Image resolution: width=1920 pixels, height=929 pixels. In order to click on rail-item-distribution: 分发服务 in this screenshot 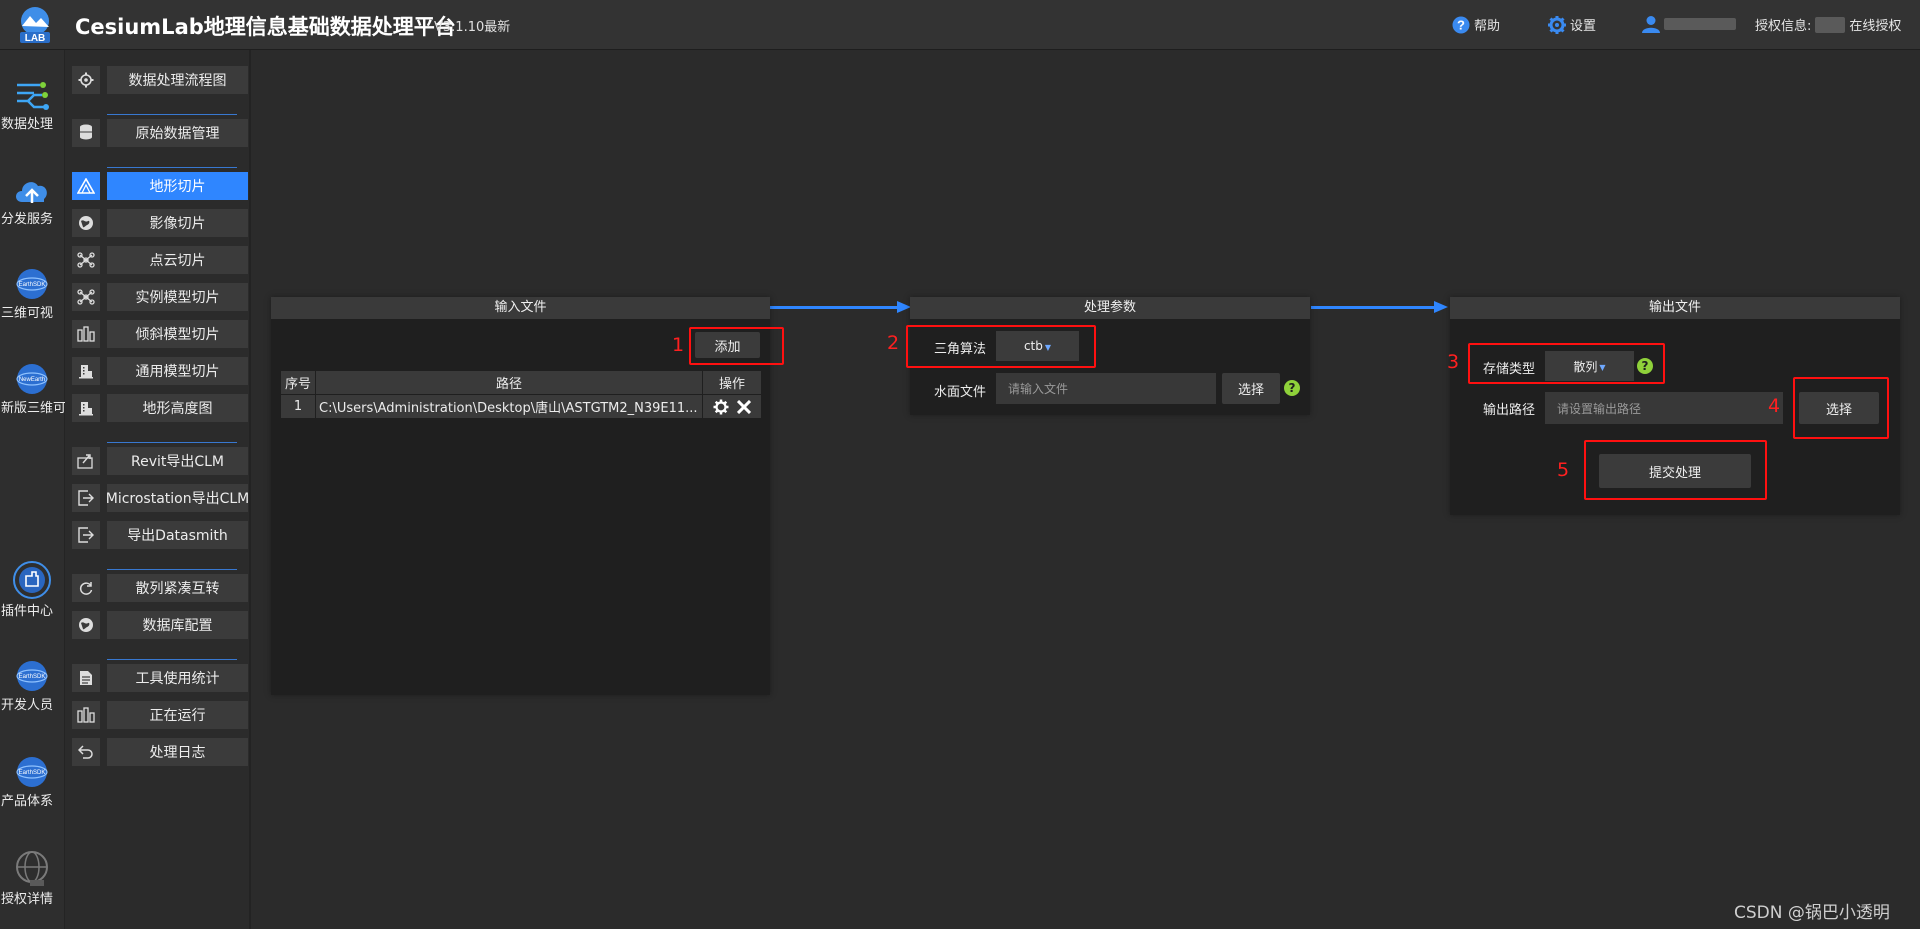, I will do `click(32, 199)`.